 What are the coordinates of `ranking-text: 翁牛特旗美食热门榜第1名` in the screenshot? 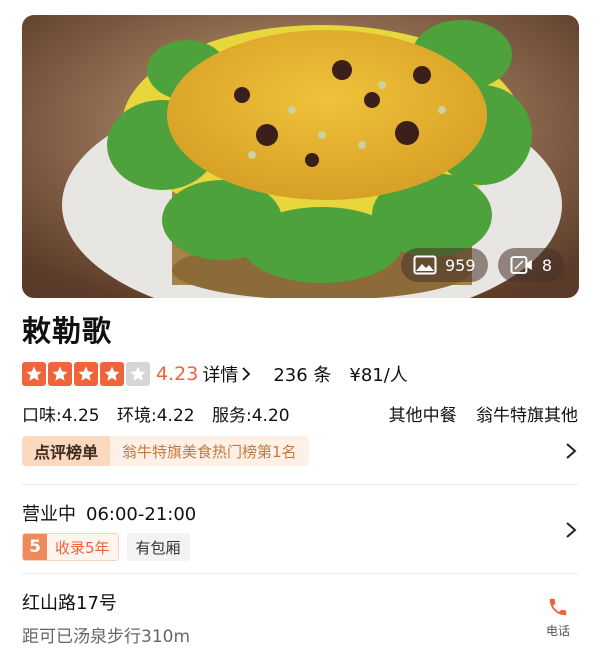 It's located at (209, 451).